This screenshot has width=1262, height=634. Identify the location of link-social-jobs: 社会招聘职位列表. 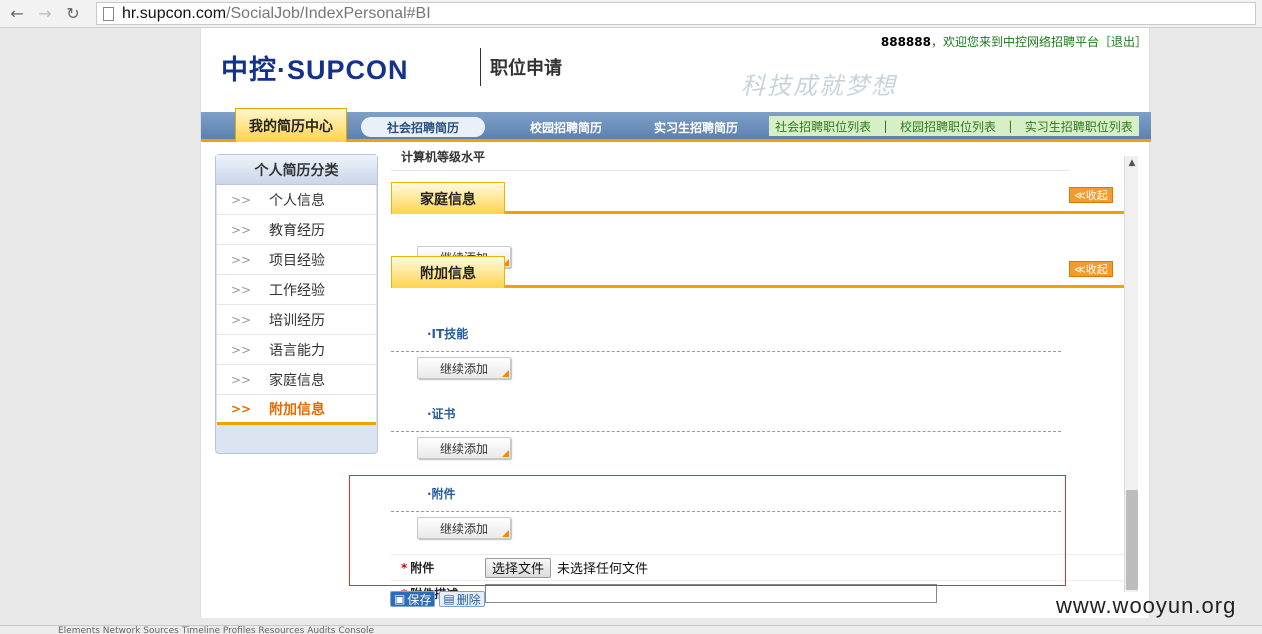
(823, 126).